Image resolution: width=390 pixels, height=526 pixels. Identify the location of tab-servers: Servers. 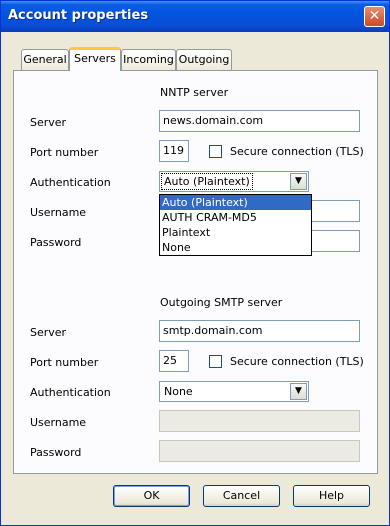
(95, 59).